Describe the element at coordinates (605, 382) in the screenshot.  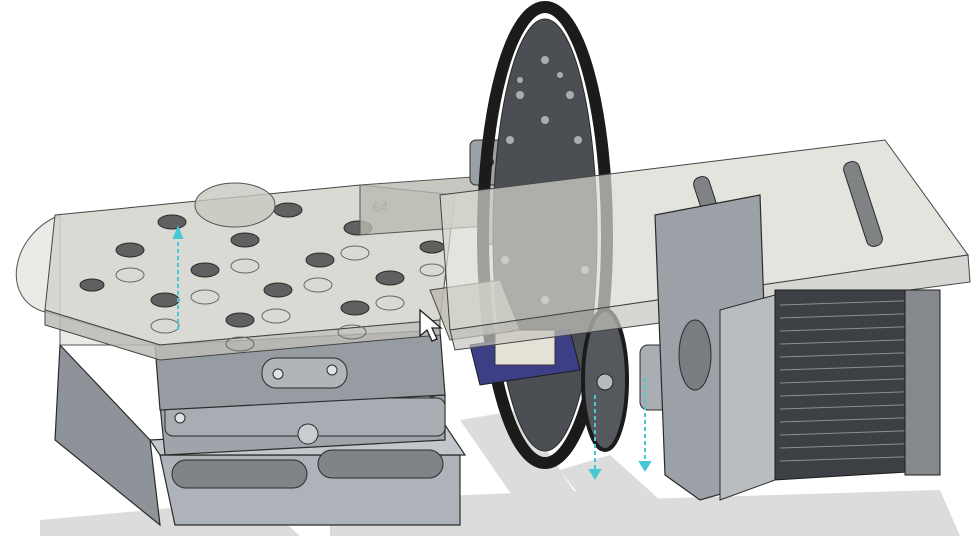
I see `pulley-bore` at that location.